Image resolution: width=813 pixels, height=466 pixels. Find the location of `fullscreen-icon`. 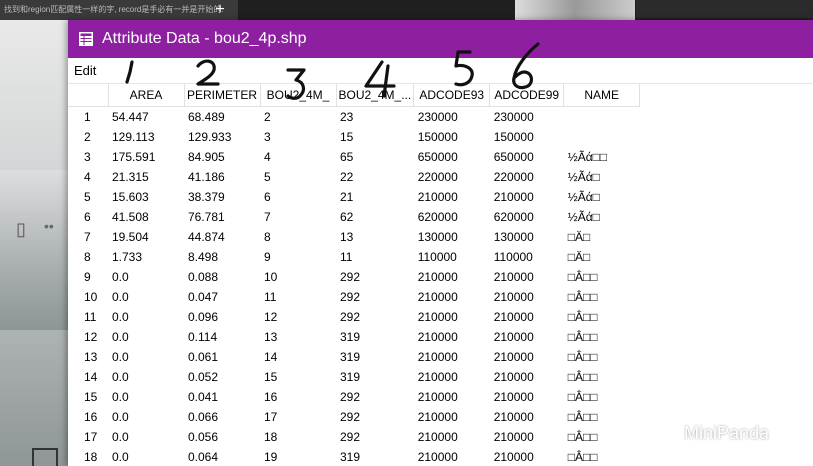

fullscreen-icon is located at coordinates (45, 457).